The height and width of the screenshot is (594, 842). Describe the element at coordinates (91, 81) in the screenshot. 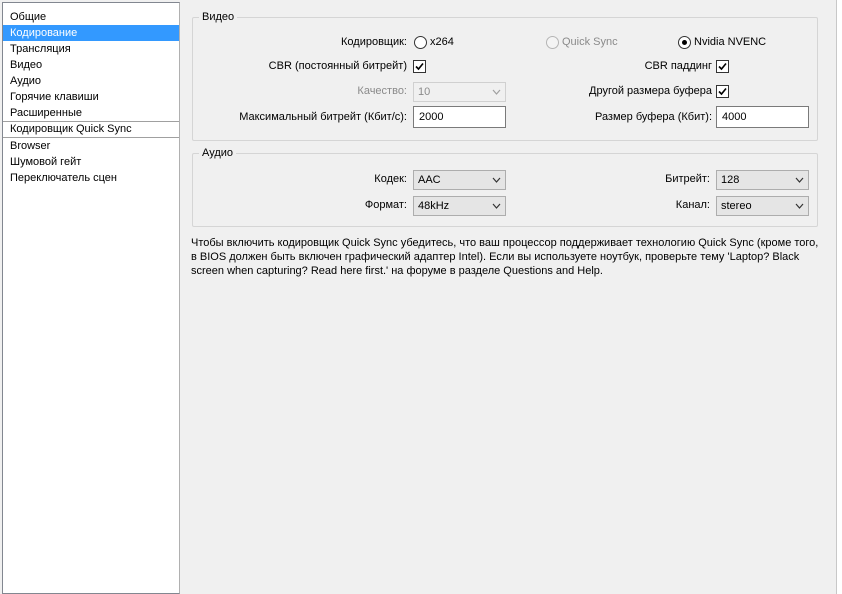

I see `sidebar-item-audio: Аудио` at that location.